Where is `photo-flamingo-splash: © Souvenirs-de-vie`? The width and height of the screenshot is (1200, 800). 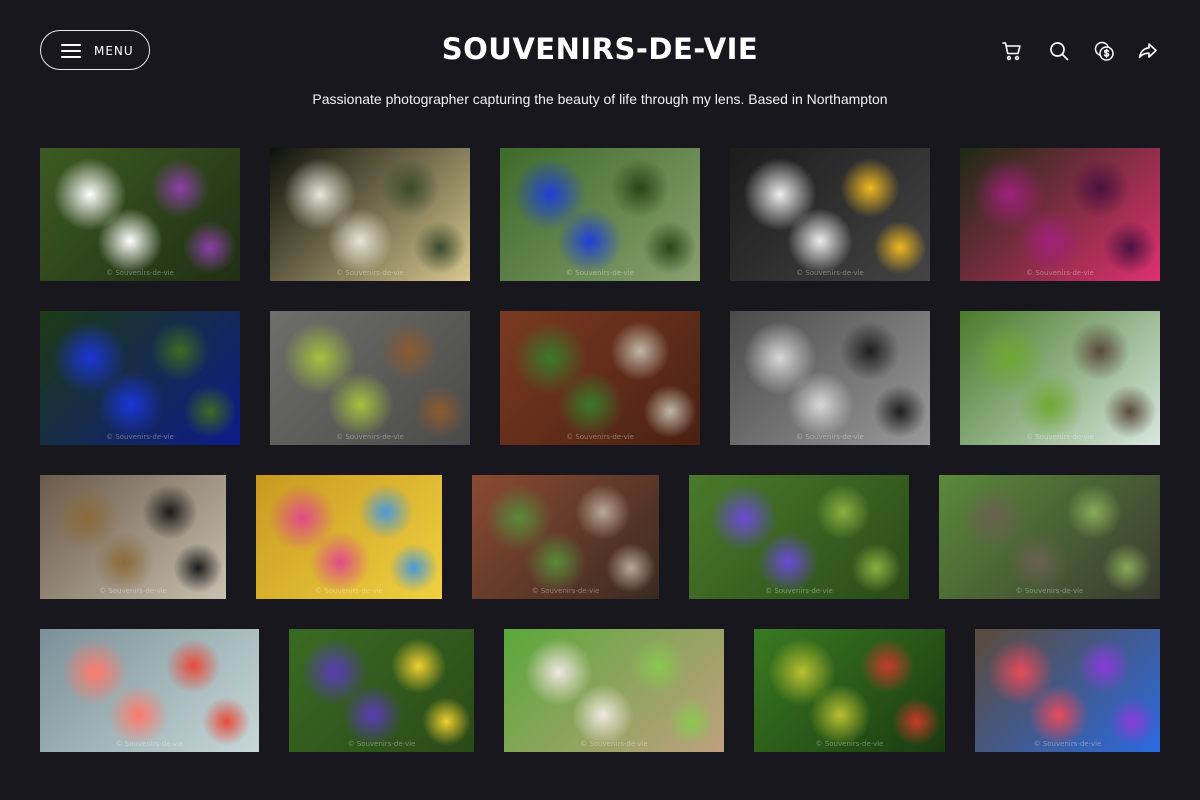 photo-flamingo-splash: © Souvenirs-de-vie is located at coordinates (149, 690).